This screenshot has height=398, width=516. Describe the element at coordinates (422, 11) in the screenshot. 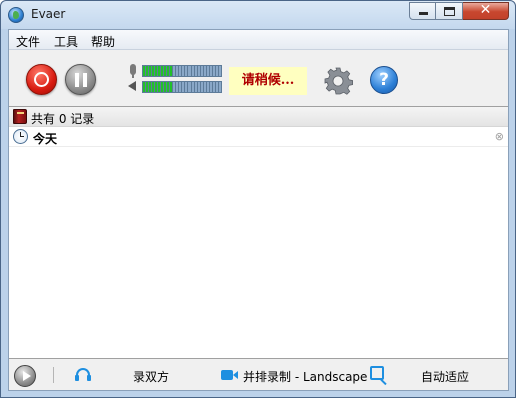

I see `minimize-button` at that location.